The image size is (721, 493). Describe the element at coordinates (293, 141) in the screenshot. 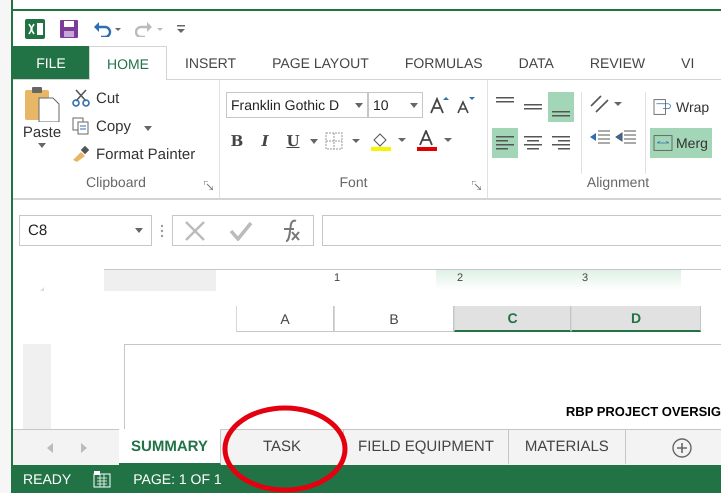

I see `underline-button: U` at that location.